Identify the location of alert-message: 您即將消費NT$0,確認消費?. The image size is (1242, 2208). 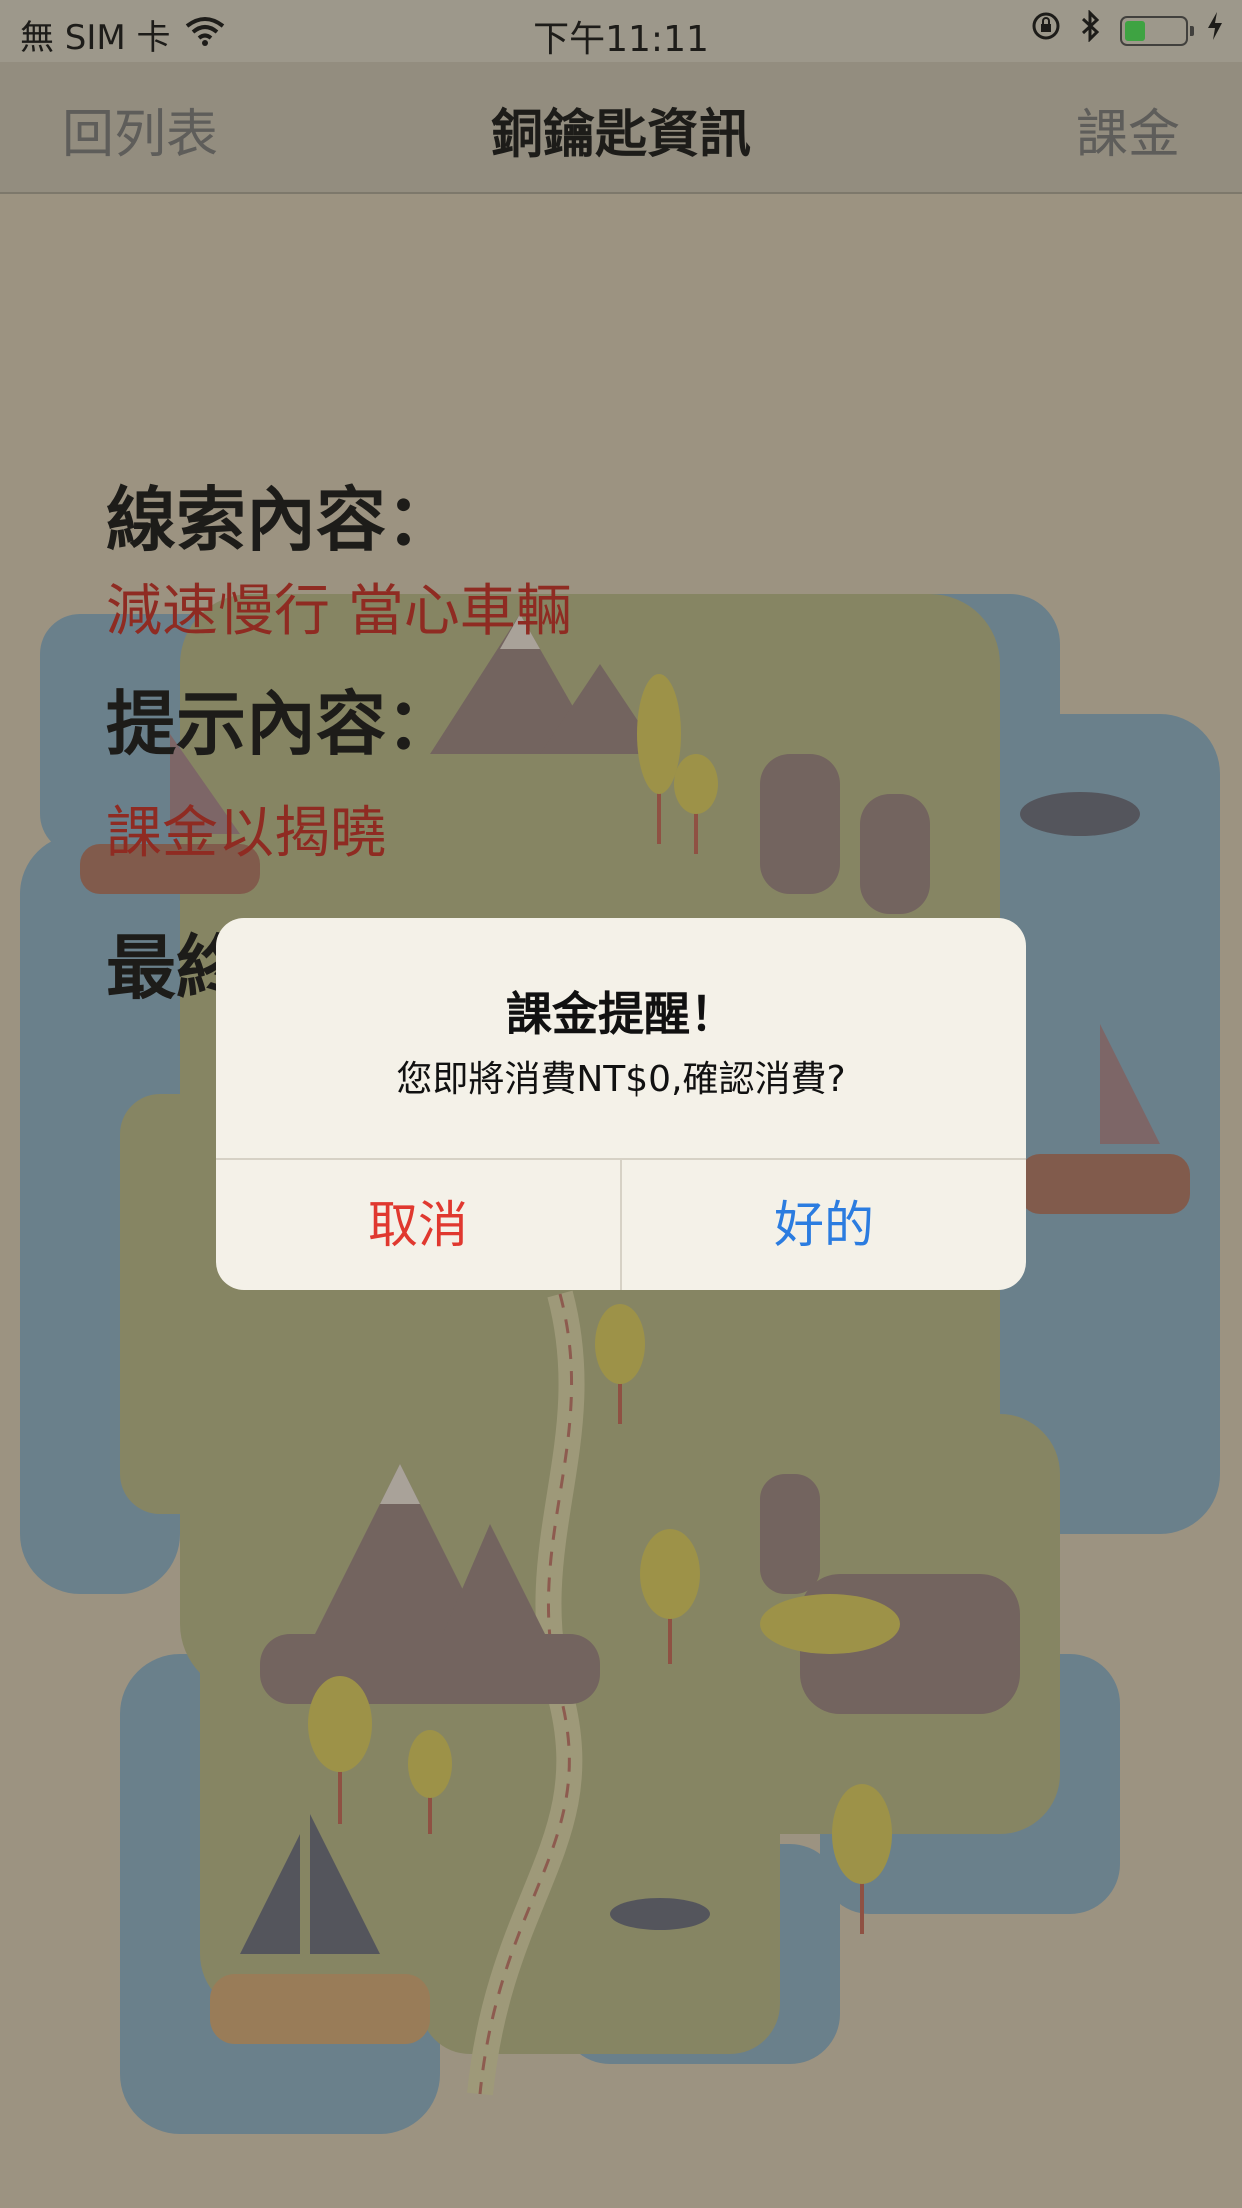
(621, 1079).